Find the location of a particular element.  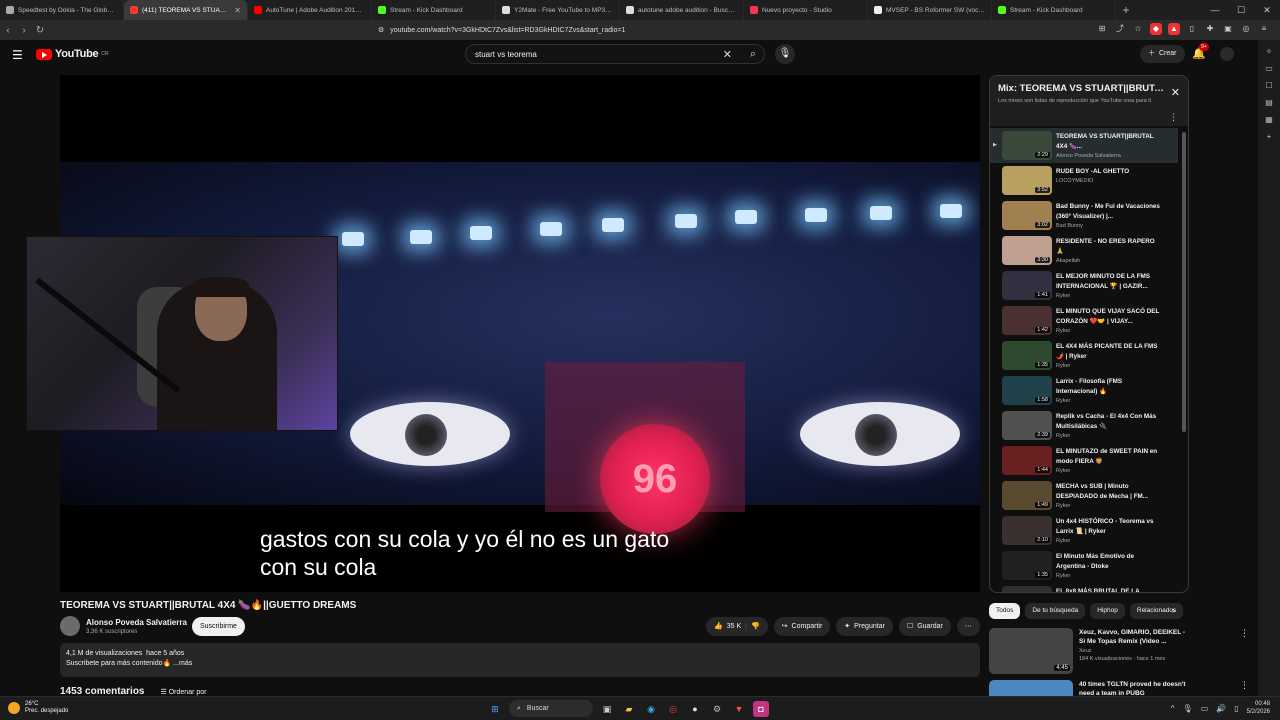

playlist-scrollbar is located at coordinates (1184, 282).